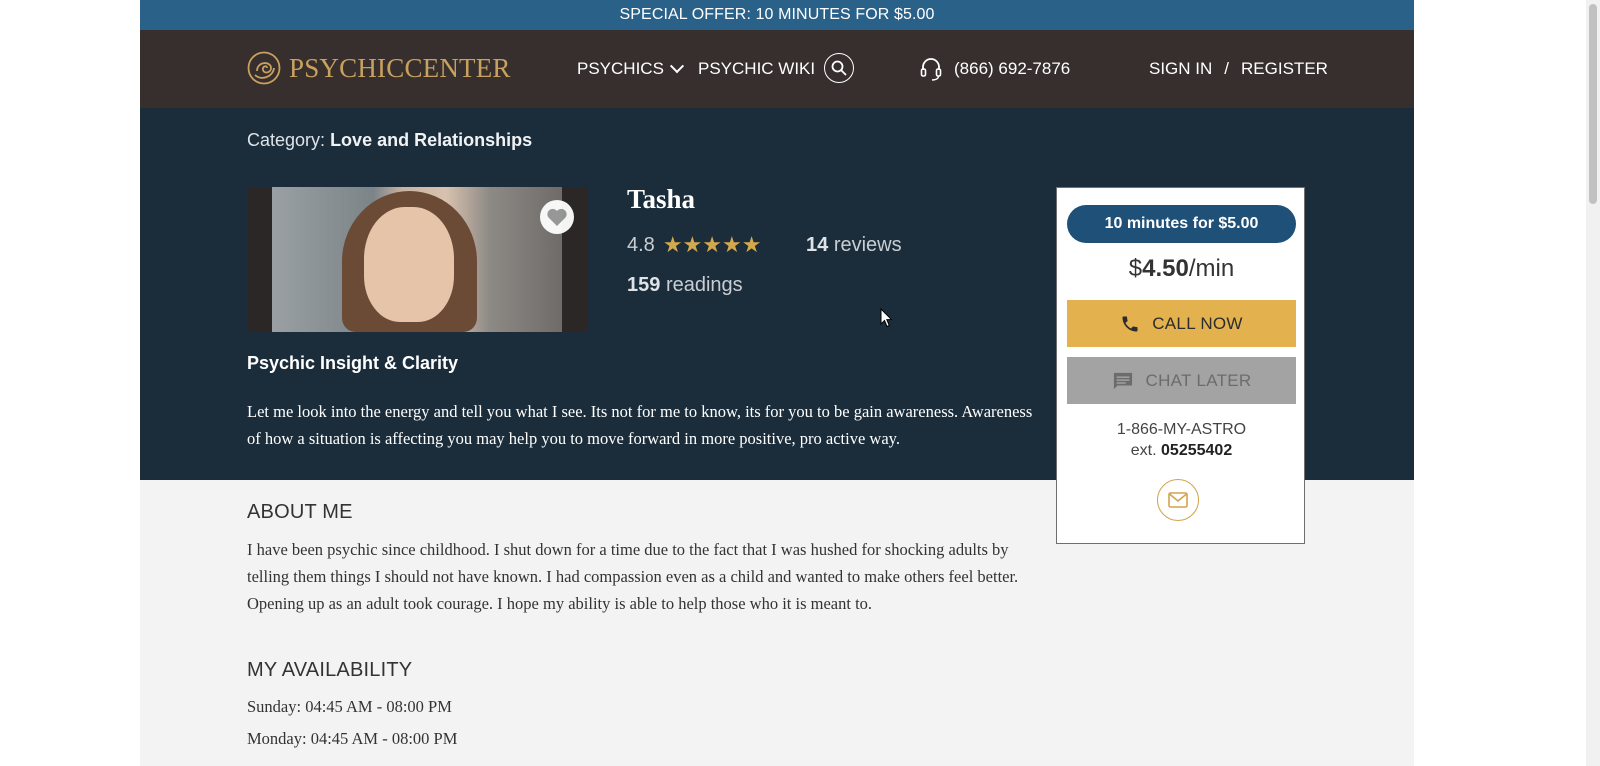 The height and width of the screenshot is (766, 1600). I want to click on availability-row: Monday: 04:45 AM - 08:00 PM, so click(352, 738).